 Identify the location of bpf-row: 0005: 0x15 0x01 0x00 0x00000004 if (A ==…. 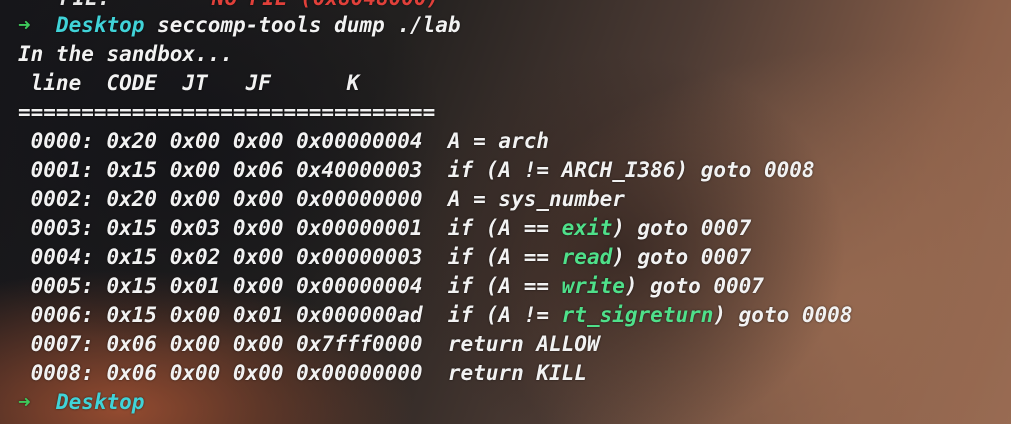
(391, 286).